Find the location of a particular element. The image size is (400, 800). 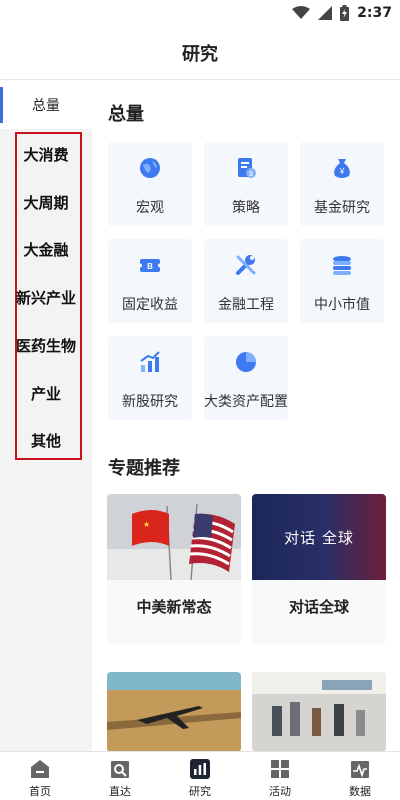

data-wave-icon is located at coordinates (360, 769).